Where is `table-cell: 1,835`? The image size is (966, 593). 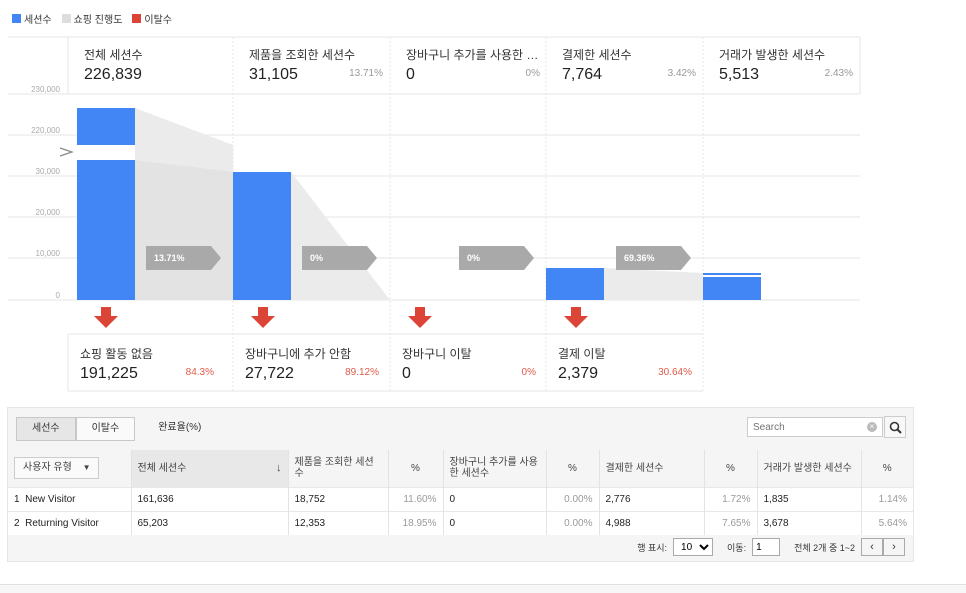
table-cell: 1,835 is located at coordinates (808, 498).